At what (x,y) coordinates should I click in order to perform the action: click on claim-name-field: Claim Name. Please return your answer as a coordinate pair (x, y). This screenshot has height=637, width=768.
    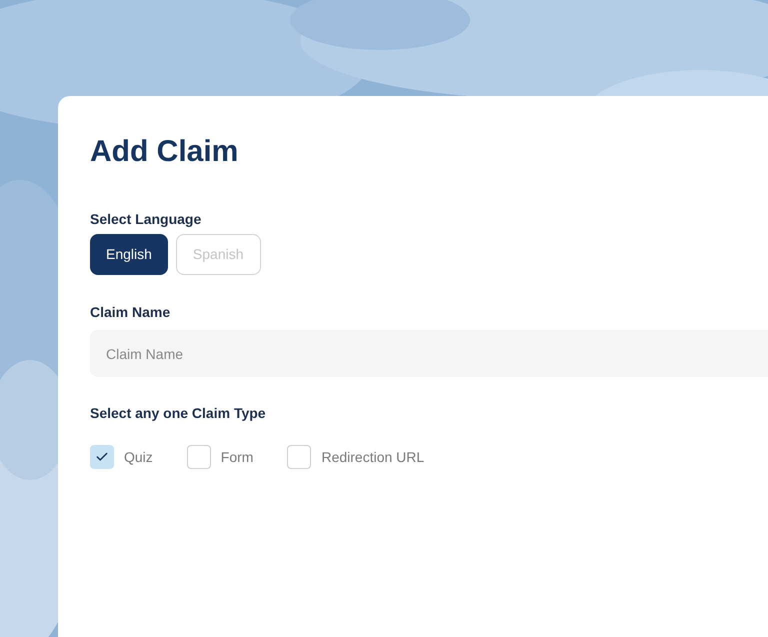
    Looking at the image, I should click on (429, 353).